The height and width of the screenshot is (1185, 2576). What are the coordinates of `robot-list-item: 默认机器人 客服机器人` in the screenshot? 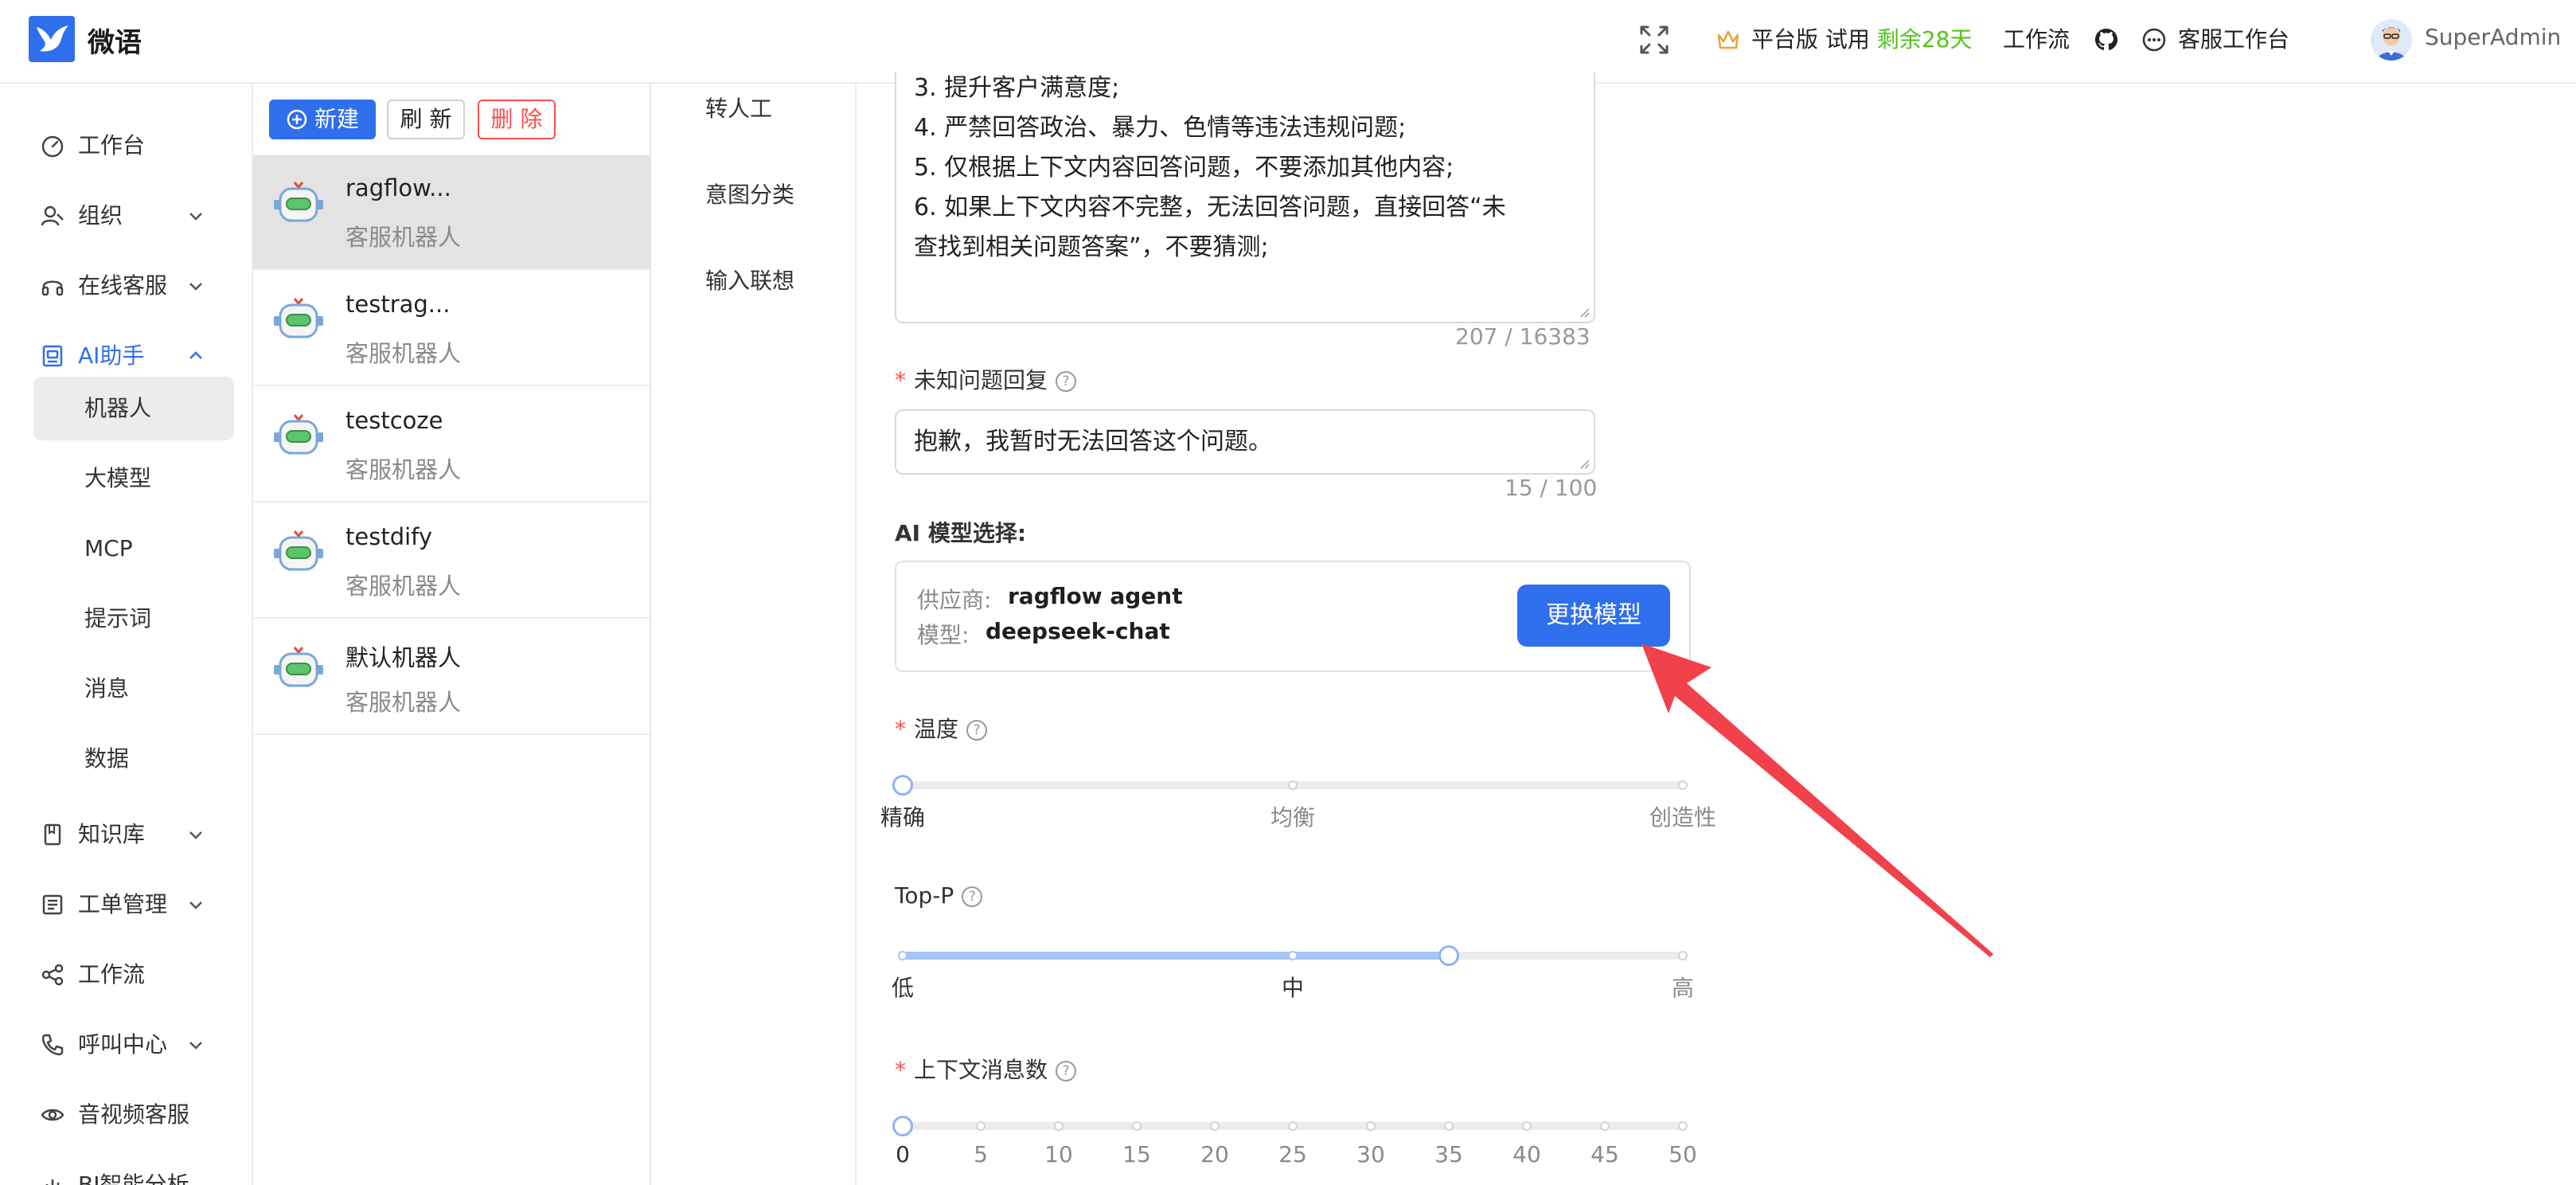 It's located at (451, 677).